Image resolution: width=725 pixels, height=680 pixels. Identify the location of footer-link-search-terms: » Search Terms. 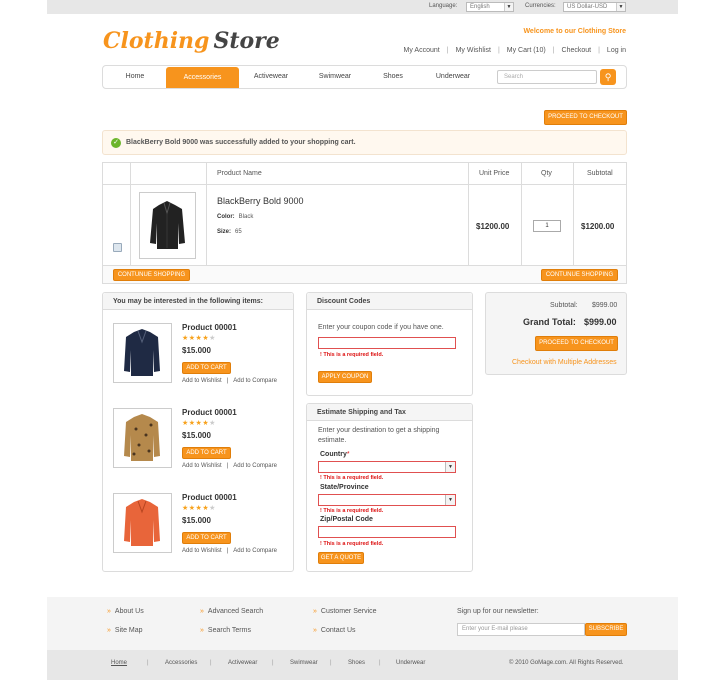
(225, 630).